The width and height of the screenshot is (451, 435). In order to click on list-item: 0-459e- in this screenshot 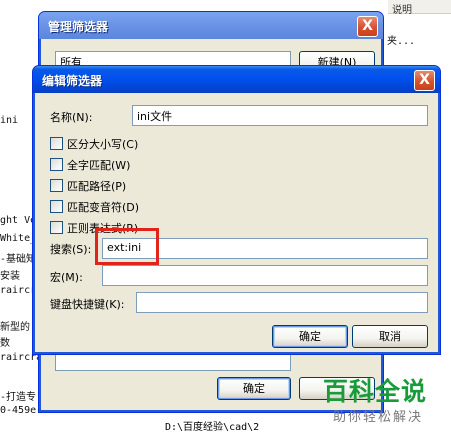, I will do `click(21, 410)`.